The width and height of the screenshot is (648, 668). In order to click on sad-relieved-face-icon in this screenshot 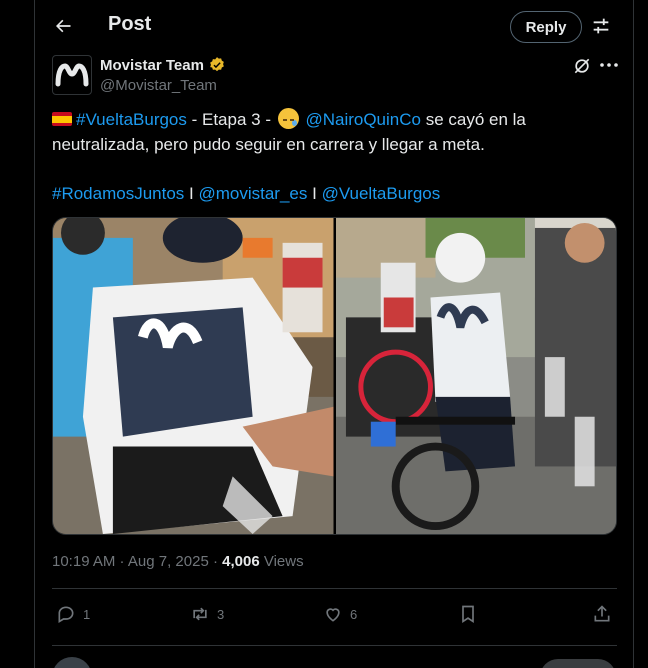, I will do `click(288, 118)`.